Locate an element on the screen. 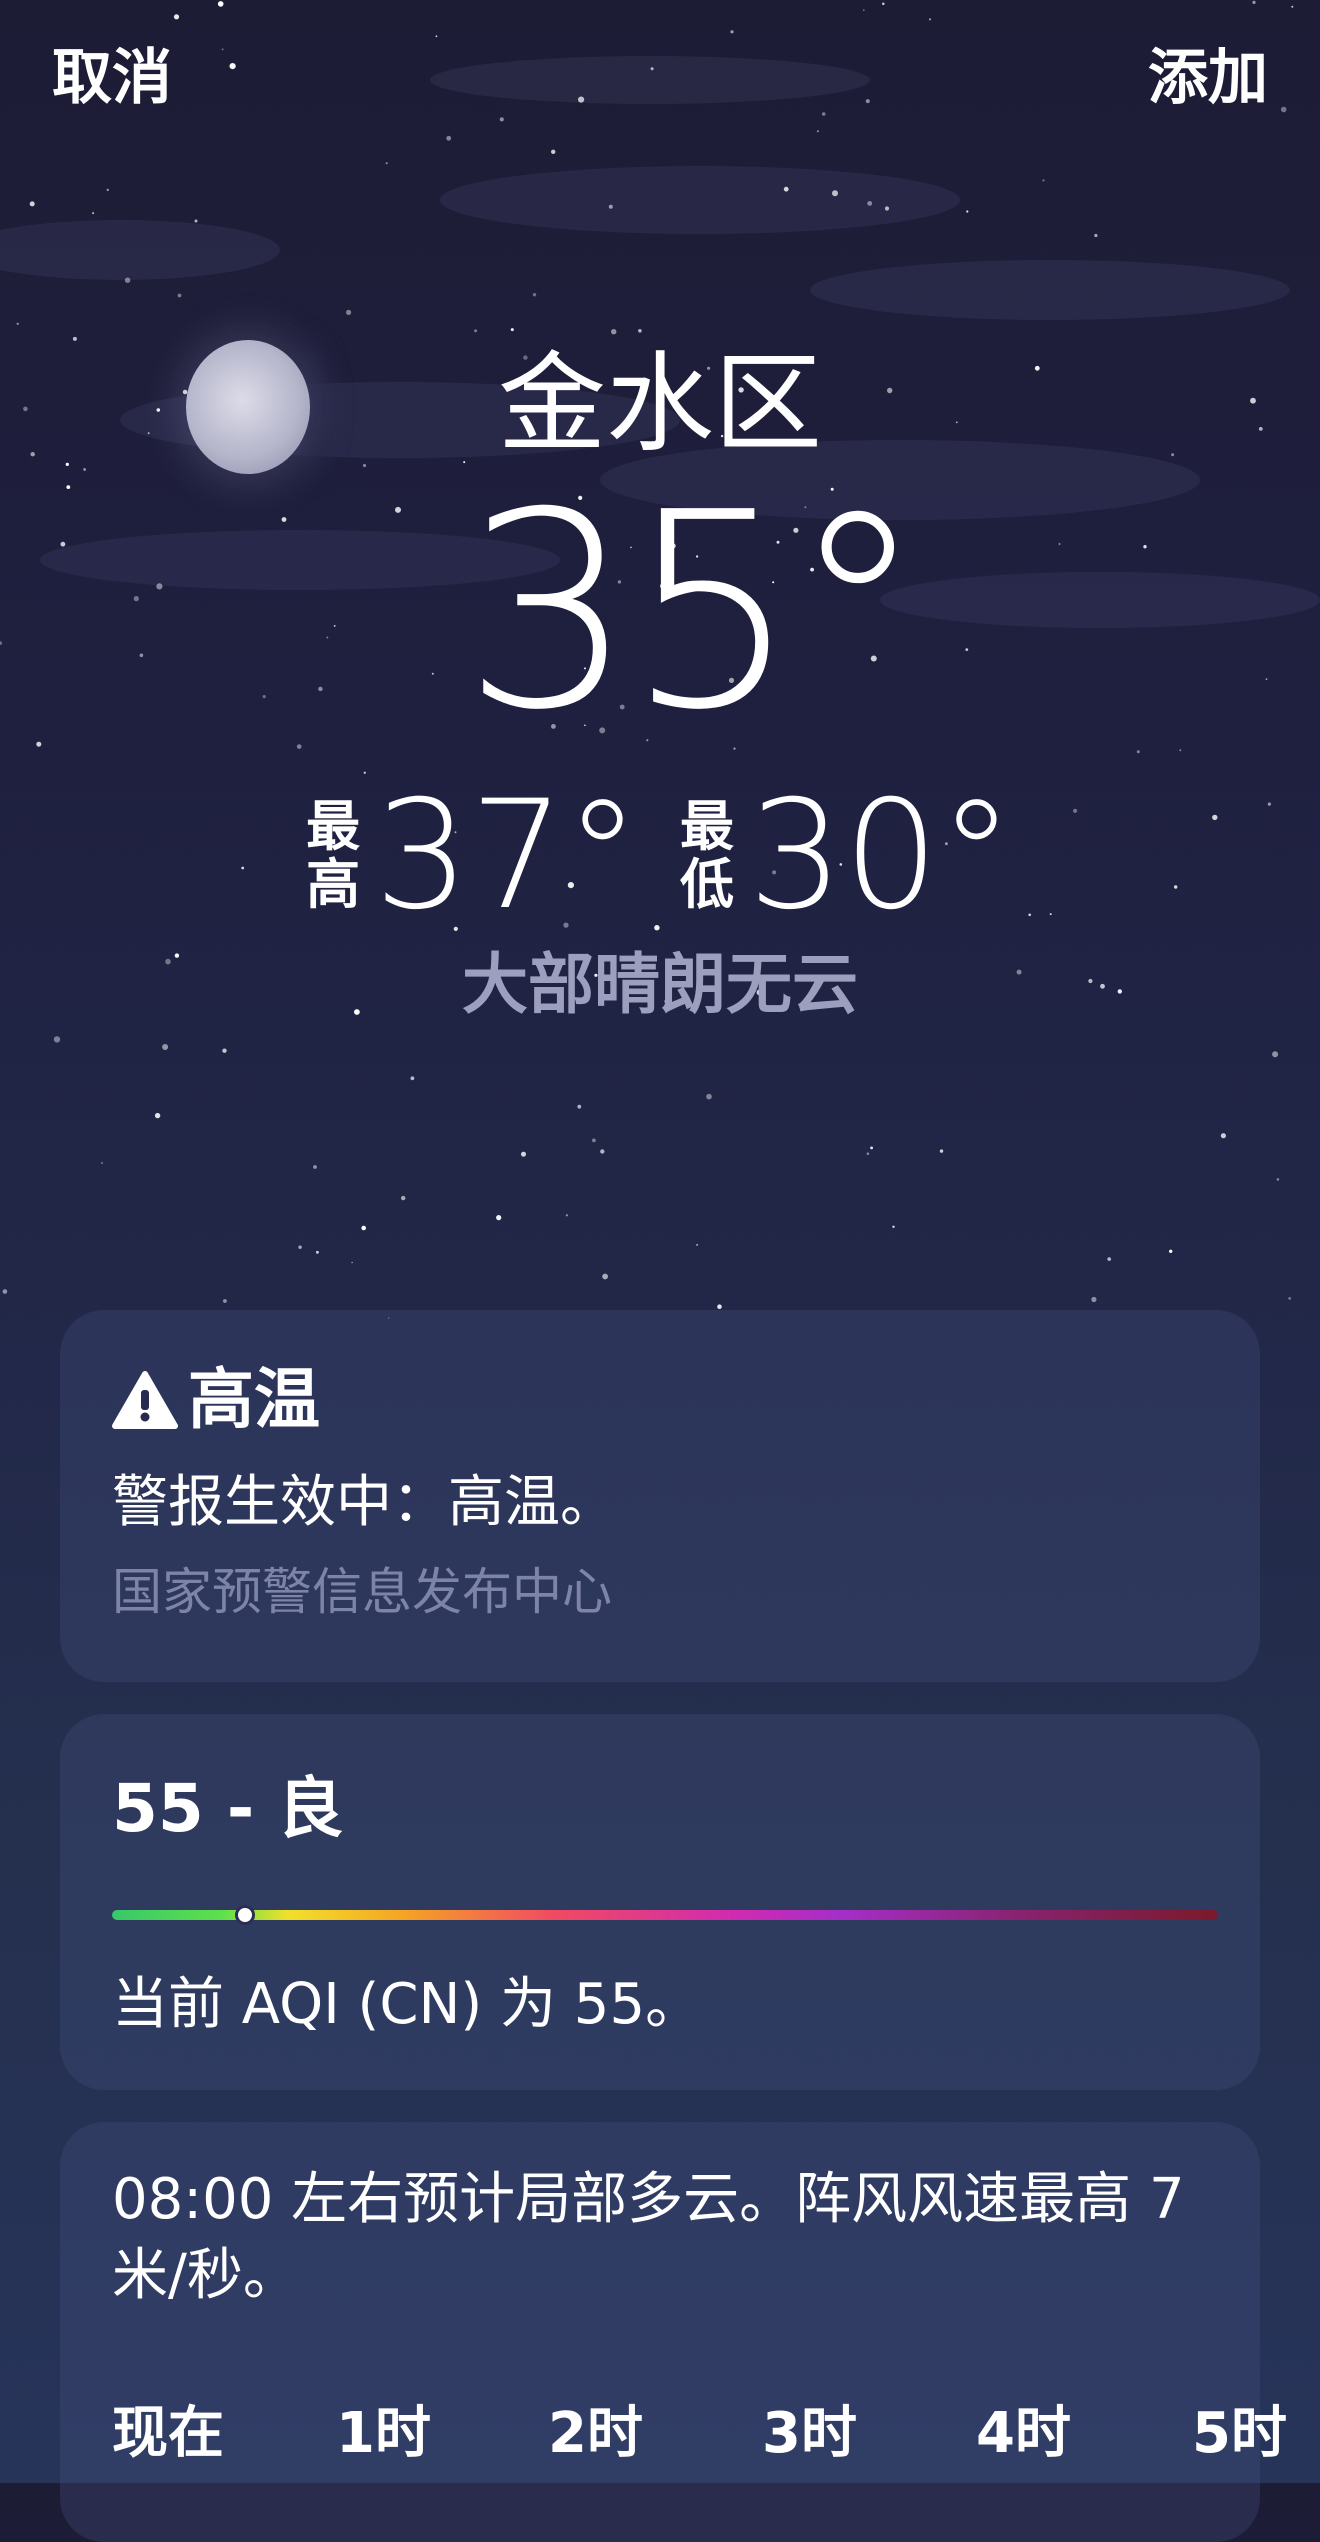  high-low-temperatures: 最 高 37° 最 低 30° is located at coordinates (660, 856).